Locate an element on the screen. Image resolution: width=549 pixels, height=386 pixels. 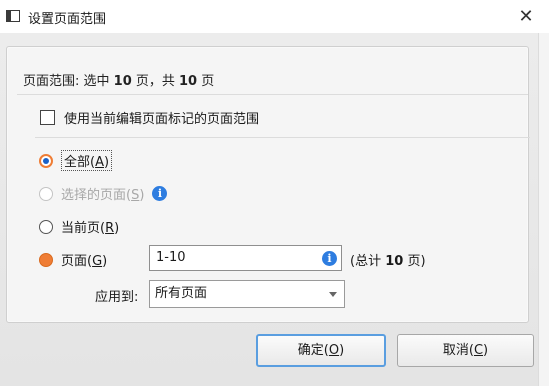
page-range-value: 1-10 is located at coordinates (171, 257).